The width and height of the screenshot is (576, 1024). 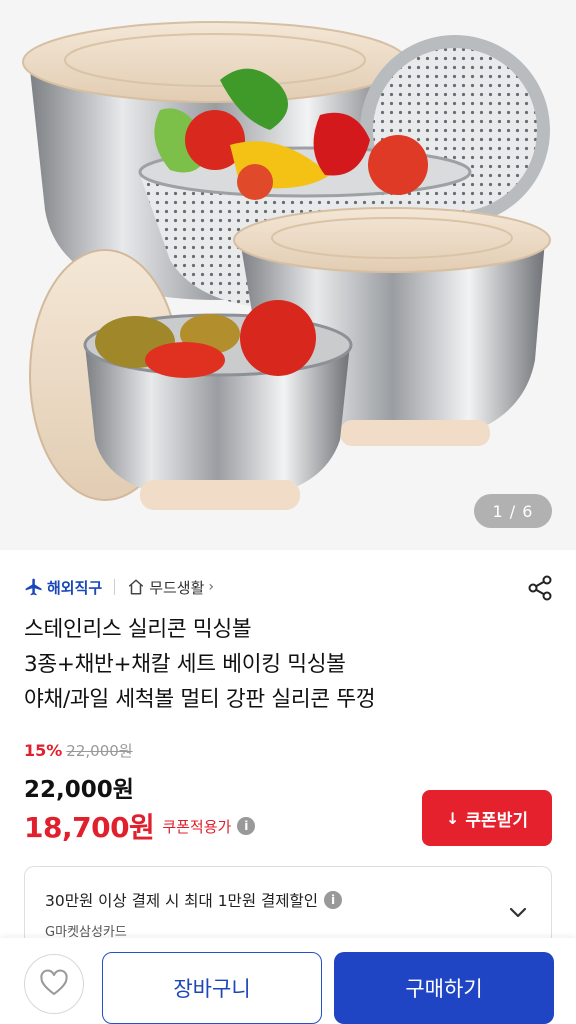 What do you see at coordinates (185, 664) in the screenshot?
I see `product-title-line: 3종+채반+채칼 세트 베이킹 믹싱볼` at bounding box center [185, 664].